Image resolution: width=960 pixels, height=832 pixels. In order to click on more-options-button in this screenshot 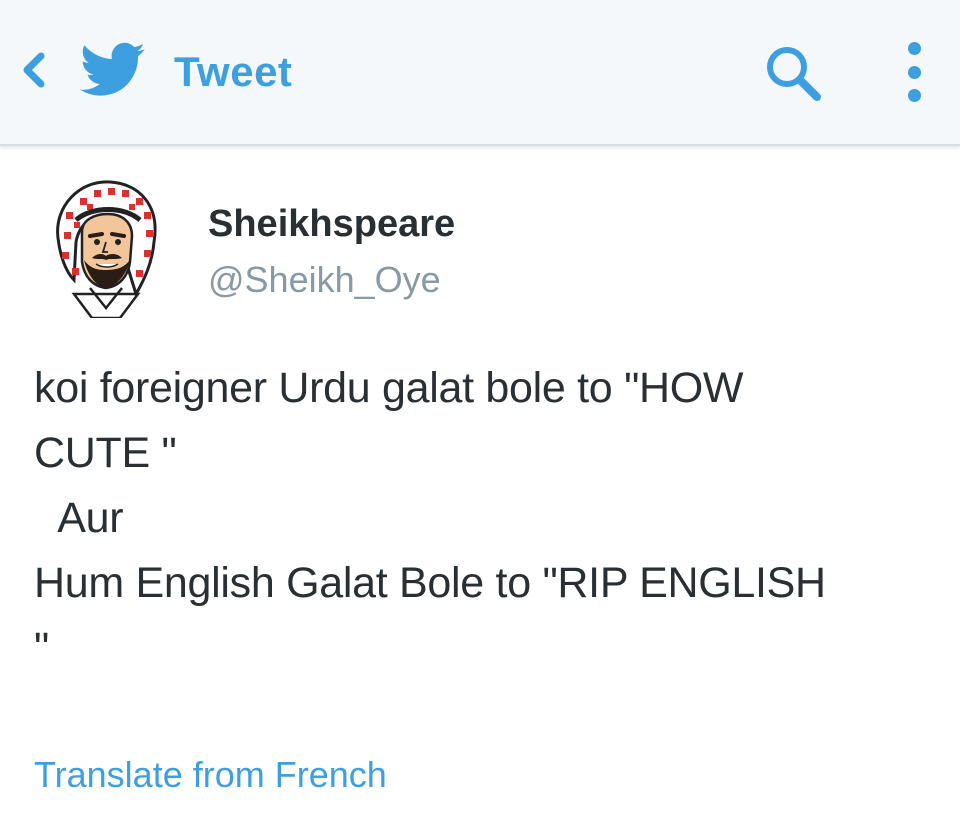, I will do `click(914, 72)`.